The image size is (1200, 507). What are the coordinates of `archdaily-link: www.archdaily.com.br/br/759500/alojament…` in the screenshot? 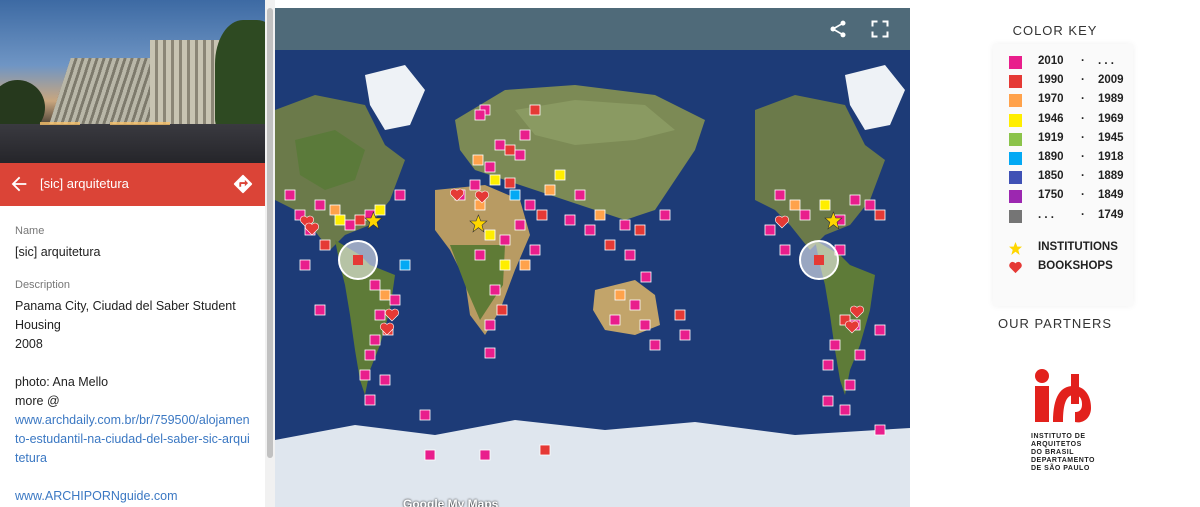 It's located at (132, 439).